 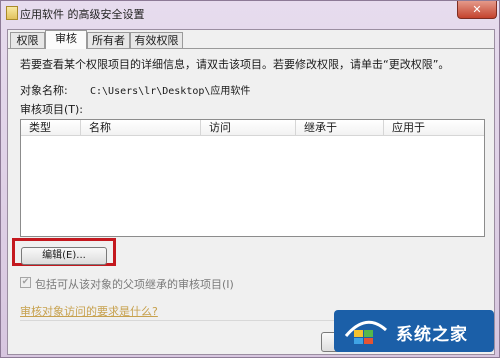 What do you see at coordinates (366, 332) in the screenshot?
I see `watermark-logo-icon` at bounding box center [366, 332].